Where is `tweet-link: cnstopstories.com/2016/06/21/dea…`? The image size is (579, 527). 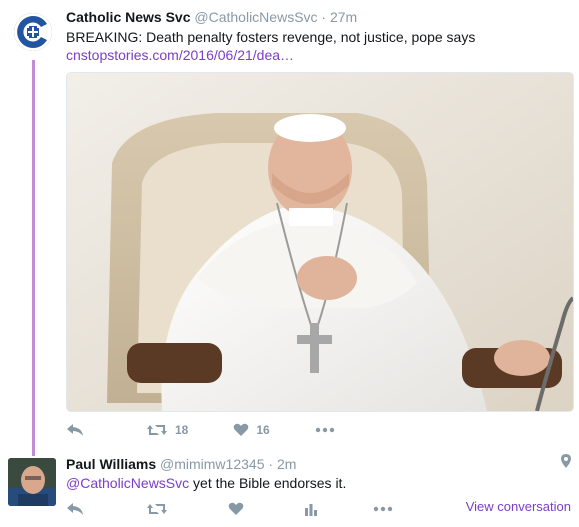 tweet-link: cnstopstories.com/2016/06/21/dea… is located at coordinates (270, 55).